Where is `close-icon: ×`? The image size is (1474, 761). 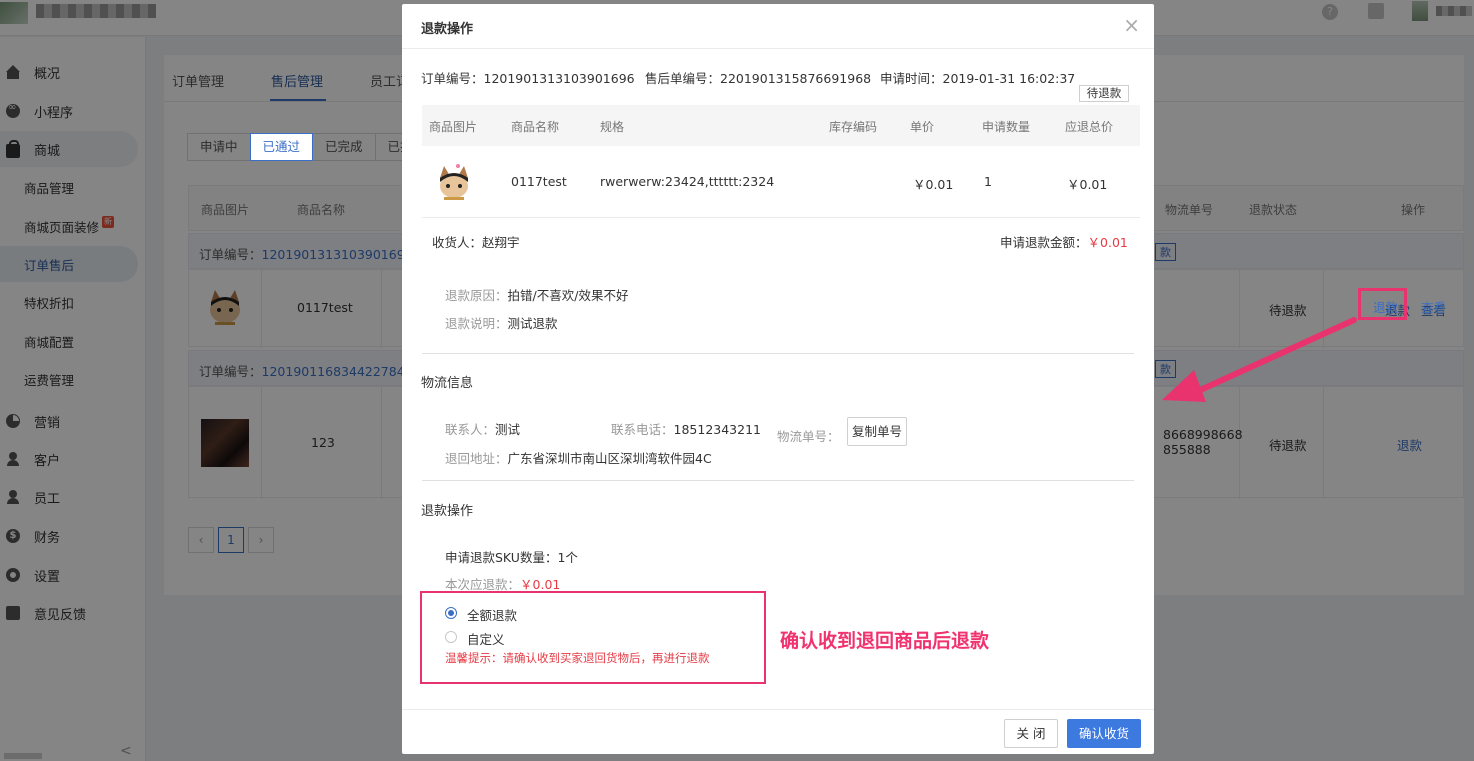 close-icon: × is located at coordinates (1131, 25).